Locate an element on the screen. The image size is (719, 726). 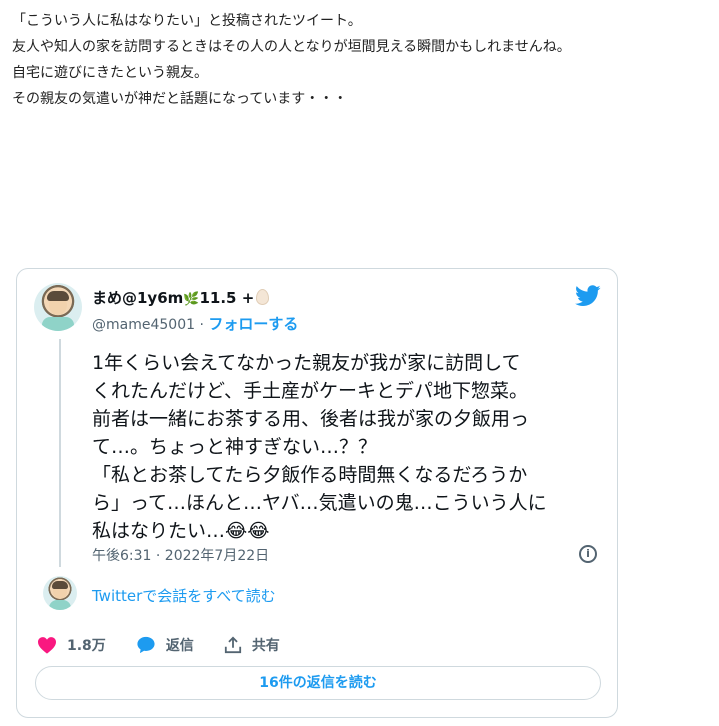
leaf-emoji: 🌿 is located at coordinates (191, 299).